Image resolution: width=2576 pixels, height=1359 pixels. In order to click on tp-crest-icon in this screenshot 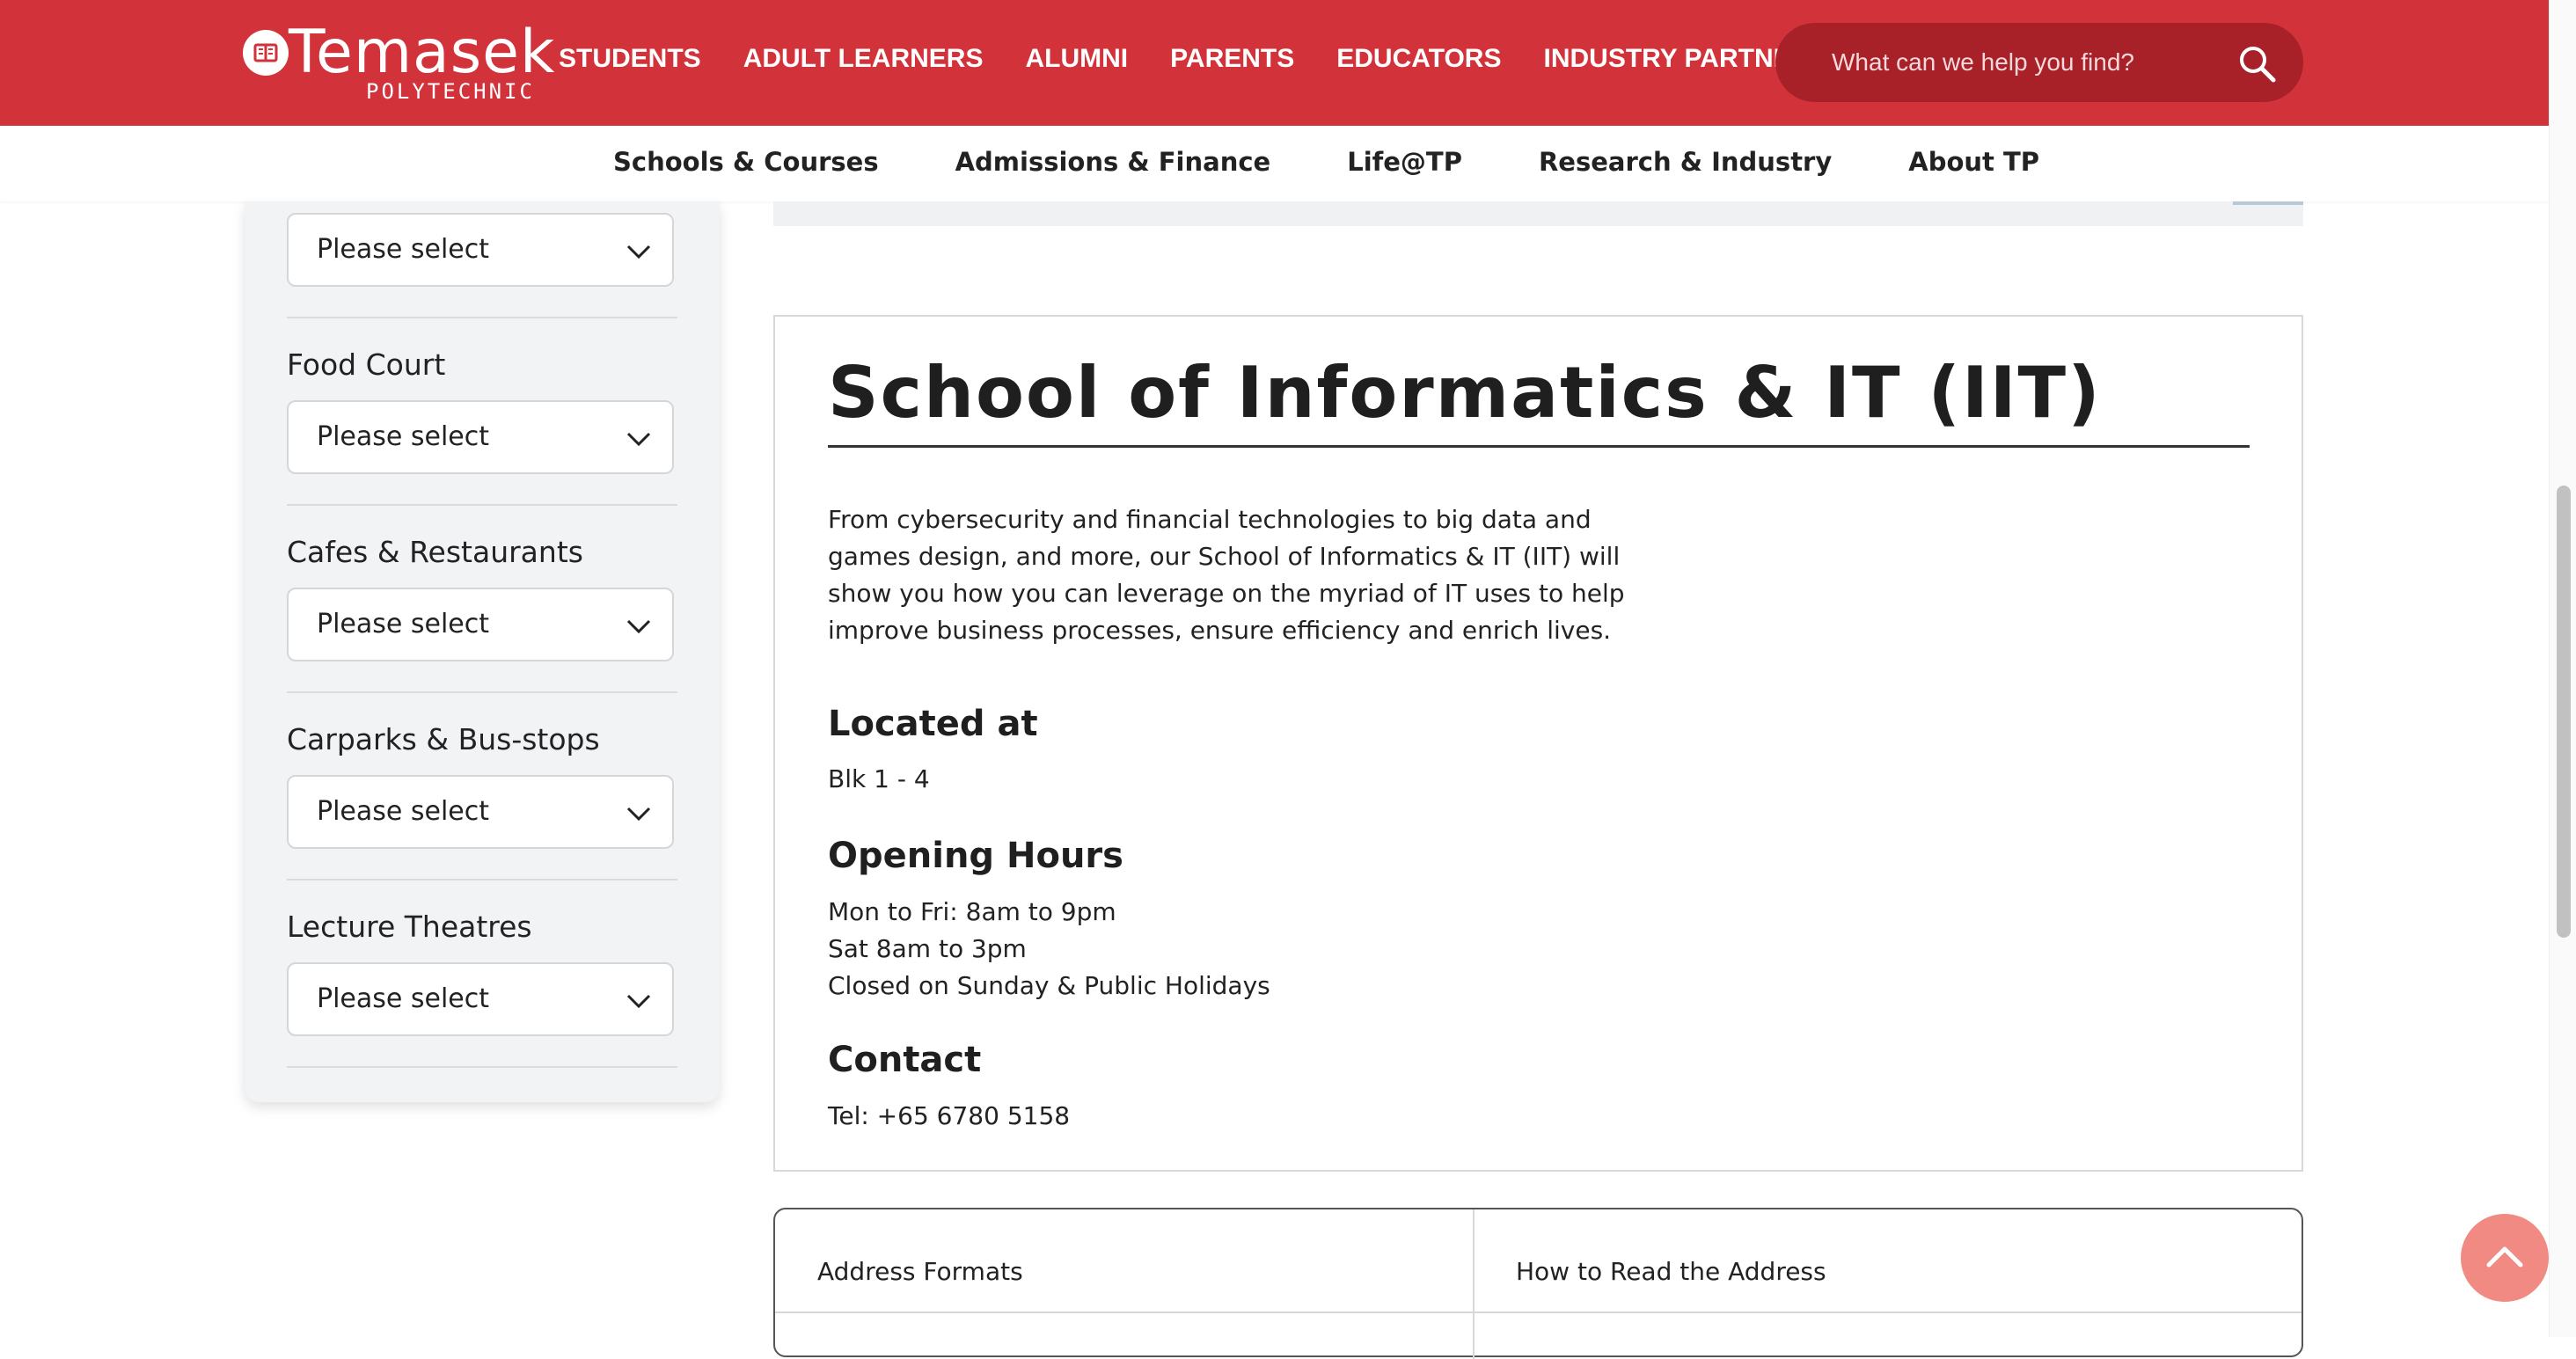, I will do `click(266, 53)`.